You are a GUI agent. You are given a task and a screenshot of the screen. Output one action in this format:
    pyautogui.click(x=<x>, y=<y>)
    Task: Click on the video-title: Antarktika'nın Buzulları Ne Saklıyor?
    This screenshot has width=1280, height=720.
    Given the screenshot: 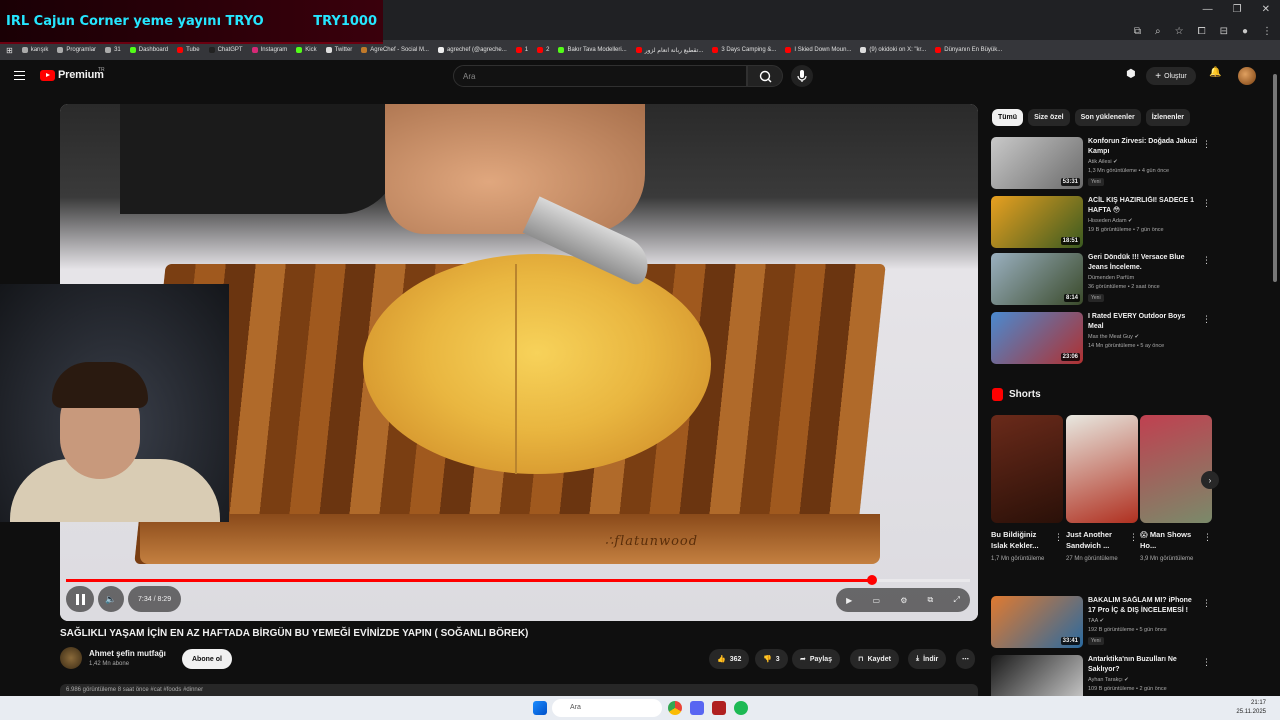 What is the action you would take?
    pyautogui.click(x=1144, y=665)
    